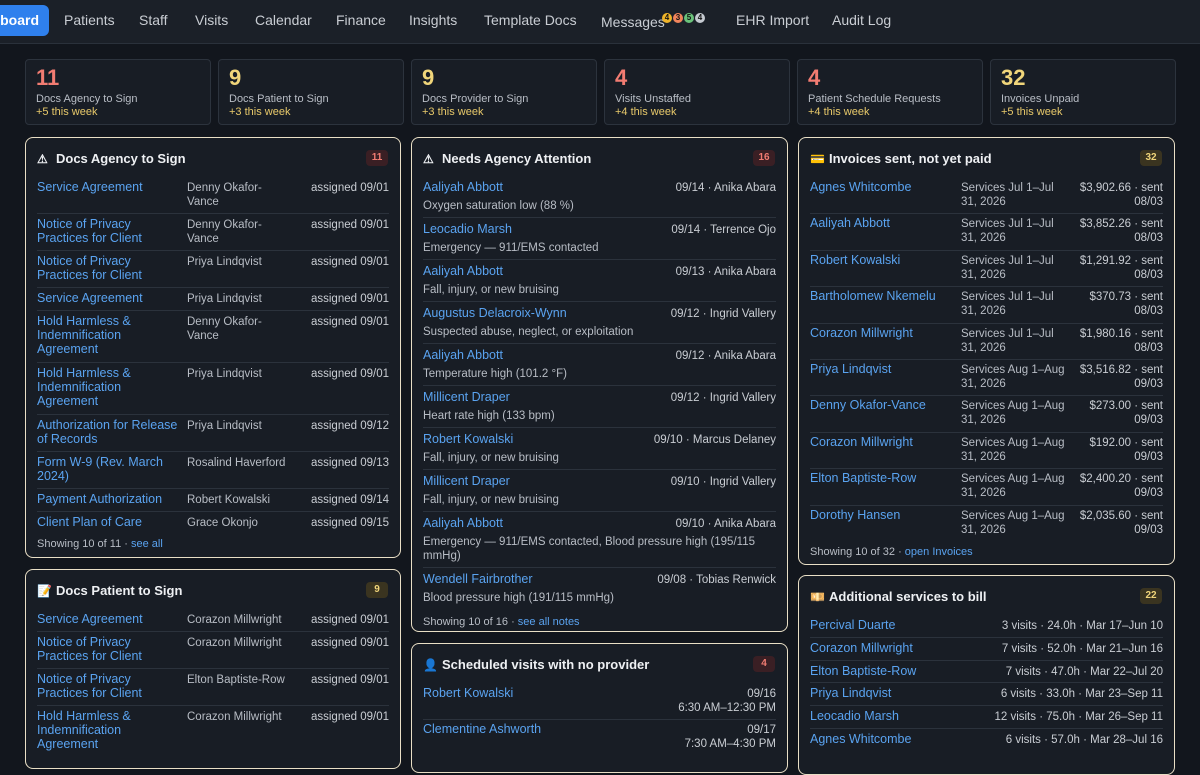 Image resolution: width=1200 pixels, height=775 pixels. What do you see at coordinates (1126, 413) in the screenshot?
I see `invoice-amount: $273.00 · sent 09/03` at bounding box center [1126, 413].